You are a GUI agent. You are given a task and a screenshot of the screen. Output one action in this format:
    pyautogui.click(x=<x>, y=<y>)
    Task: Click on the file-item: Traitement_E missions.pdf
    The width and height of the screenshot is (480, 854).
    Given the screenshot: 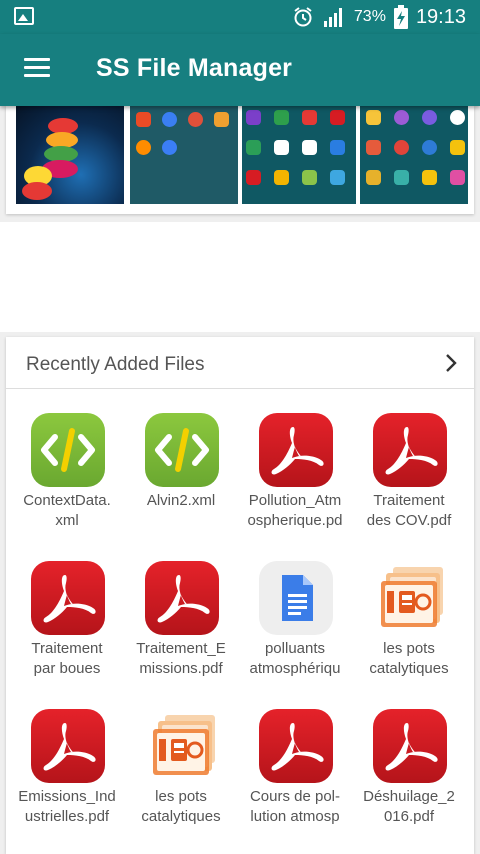 What is the action you would take?
    pyautogui.click(x=181, y=621)
    